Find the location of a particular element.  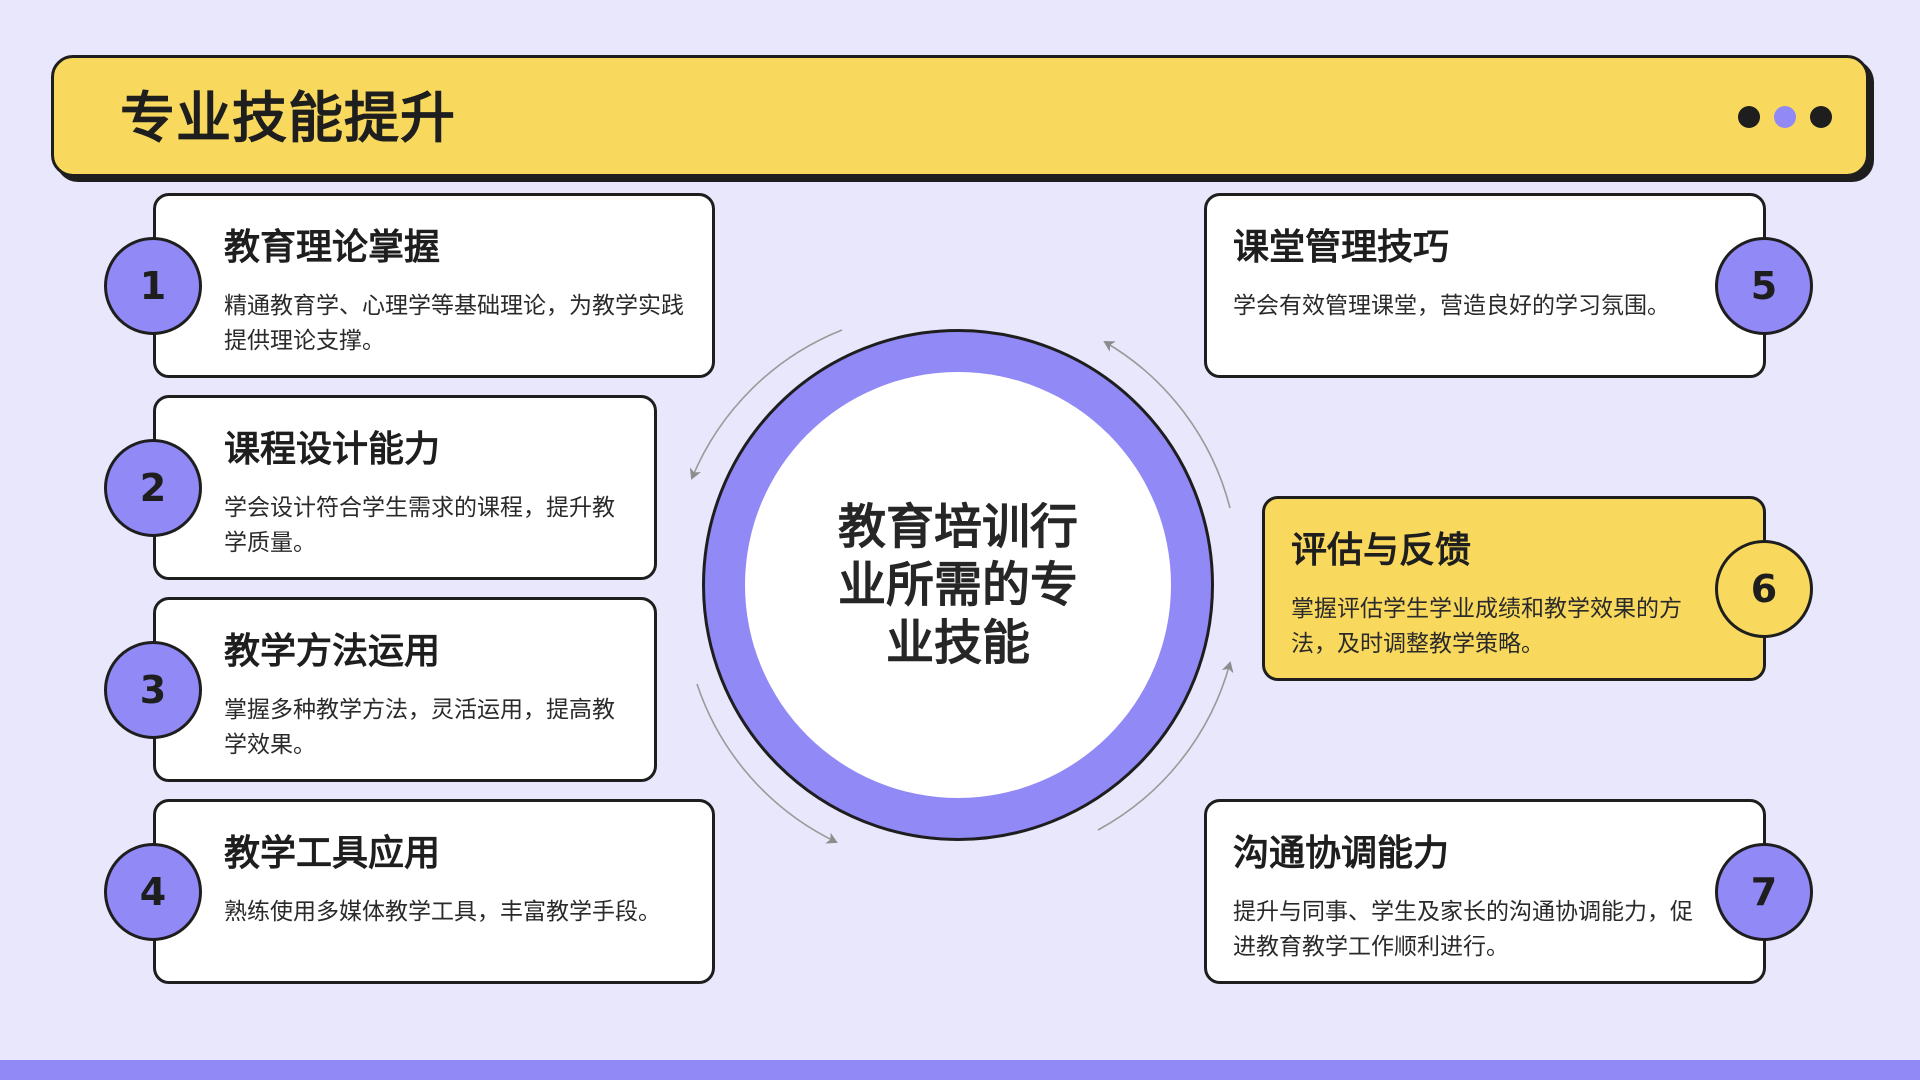

center-circle: 教育培训行业所需的专业技能 is located at coordinates (958, 585).